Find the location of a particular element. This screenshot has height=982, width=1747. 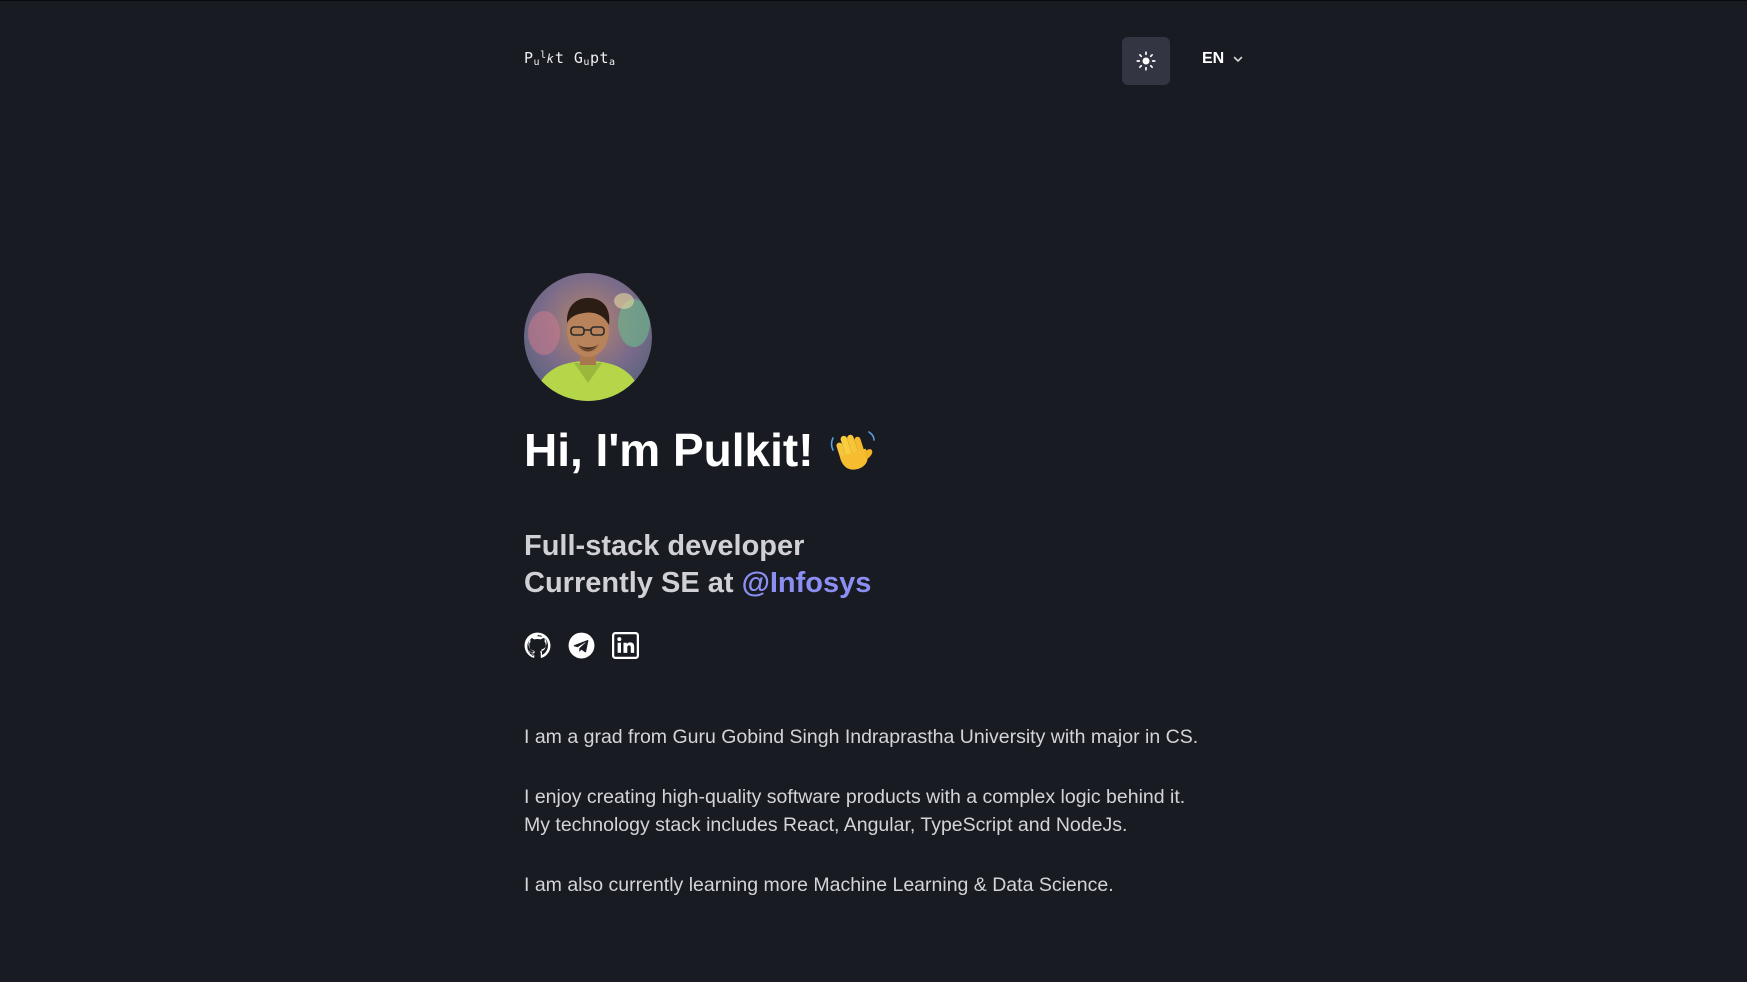

sun-icon is located at coordinates (1146, 61).